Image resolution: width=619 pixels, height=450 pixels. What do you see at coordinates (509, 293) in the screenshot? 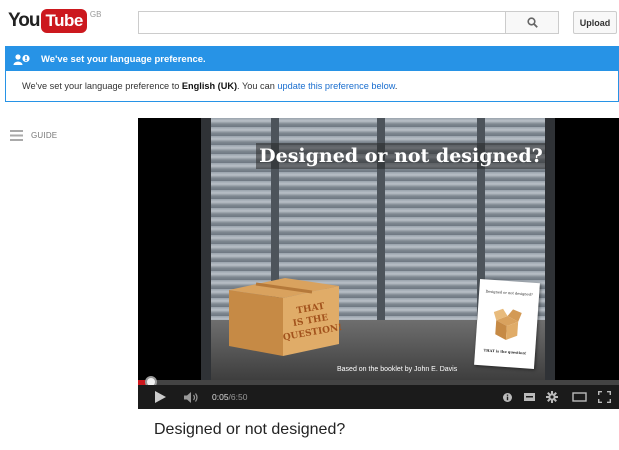
I see `booklet-title: Designed or not designed?` at bounding box center [509, 293].